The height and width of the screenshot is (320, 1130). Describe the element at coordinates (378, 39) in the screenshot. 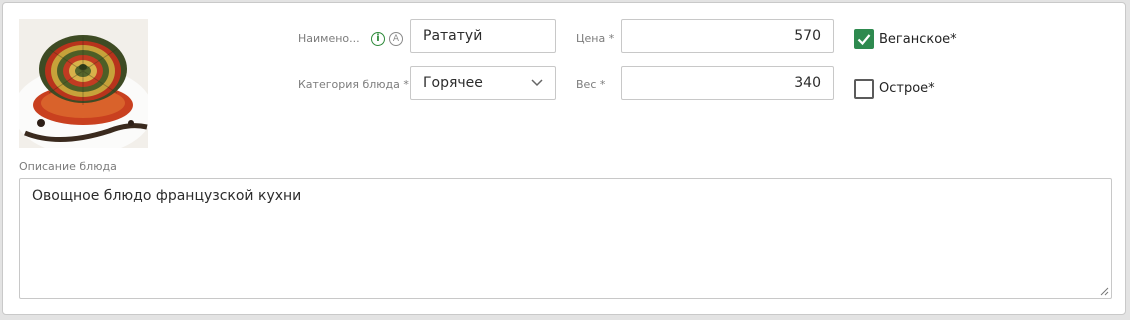

I see `info-icon: i` at that location.